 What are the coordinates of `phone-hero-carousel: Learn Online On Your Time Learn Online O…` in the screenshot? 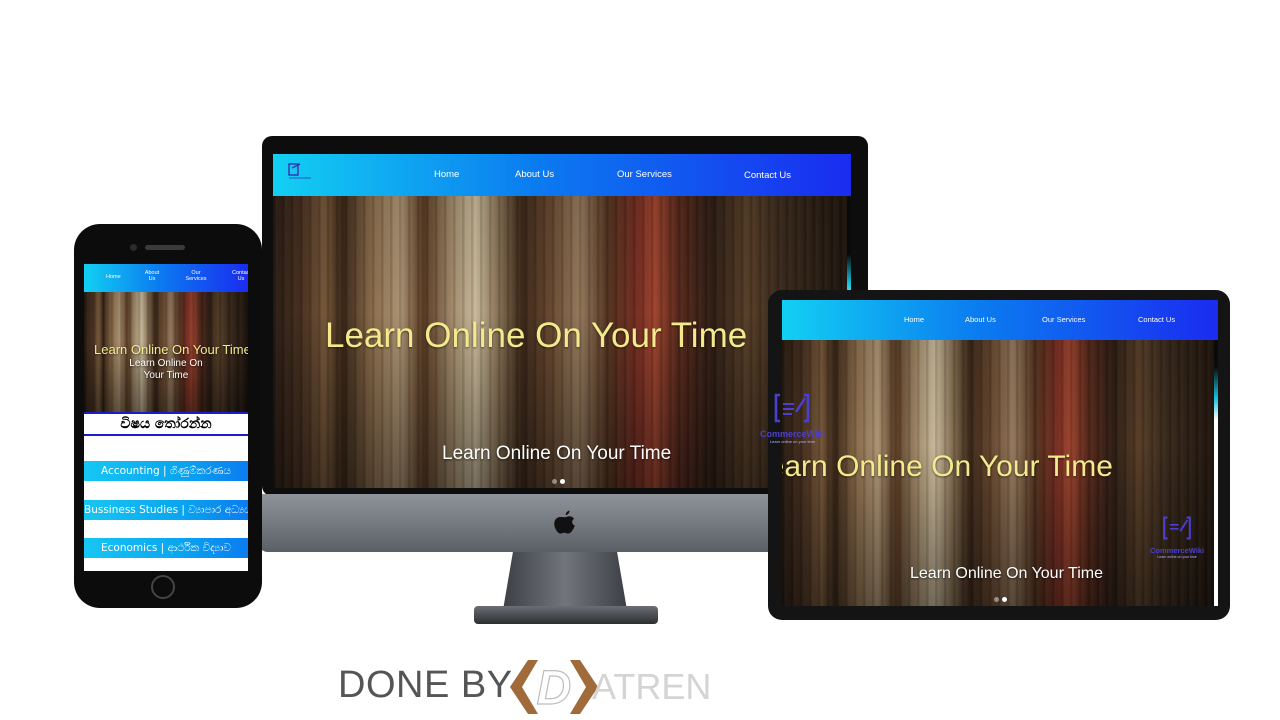 It's located at (166, 352).